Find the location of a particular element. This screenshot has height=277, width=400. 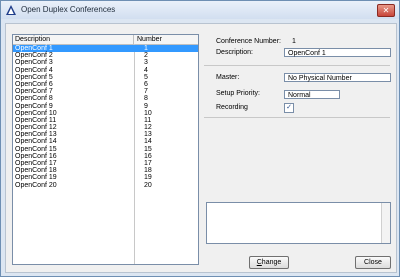

list-item-description: OpenConf 5 is located at coordinates (34, 77).